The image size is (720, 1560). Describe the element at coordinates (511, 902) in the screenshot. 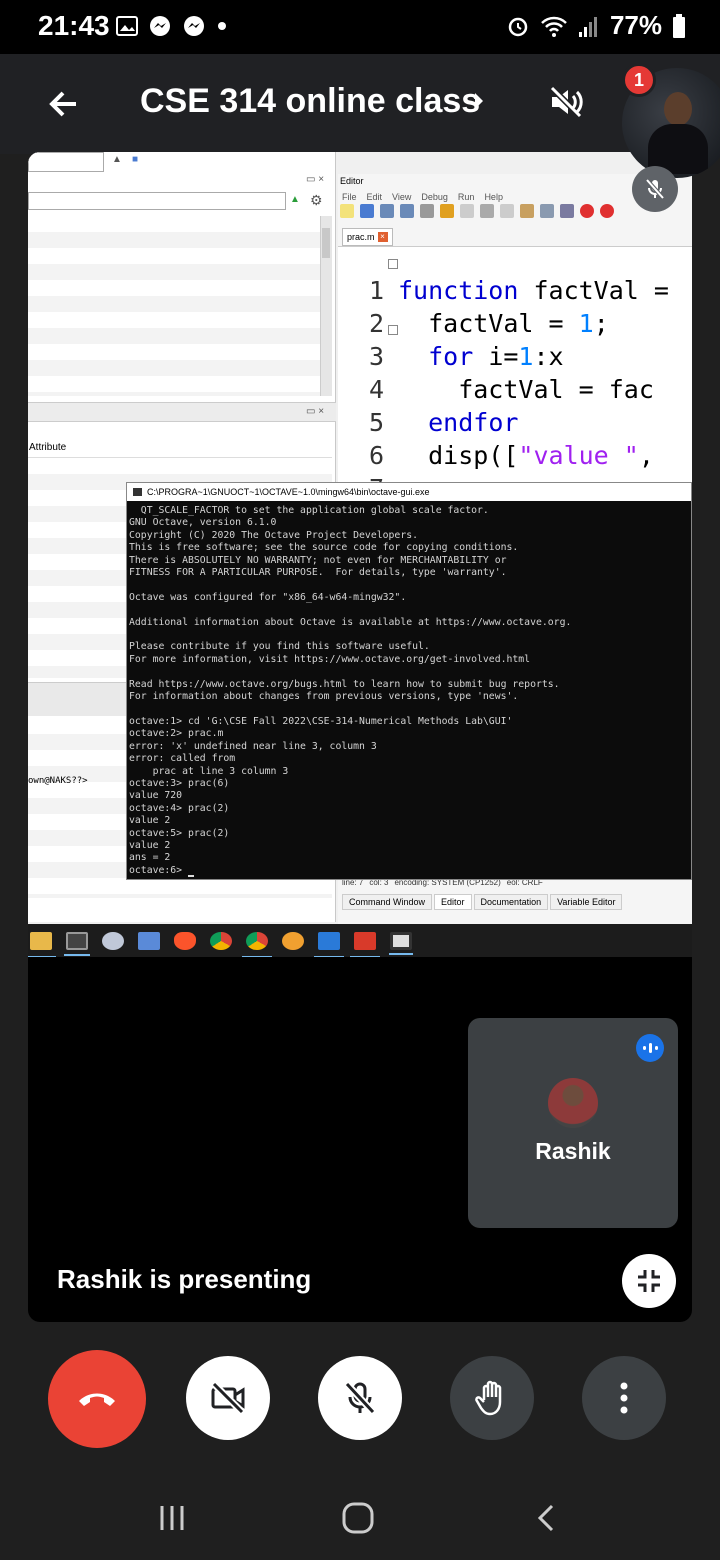

I see `tab-documentation: Documentation` at that location.